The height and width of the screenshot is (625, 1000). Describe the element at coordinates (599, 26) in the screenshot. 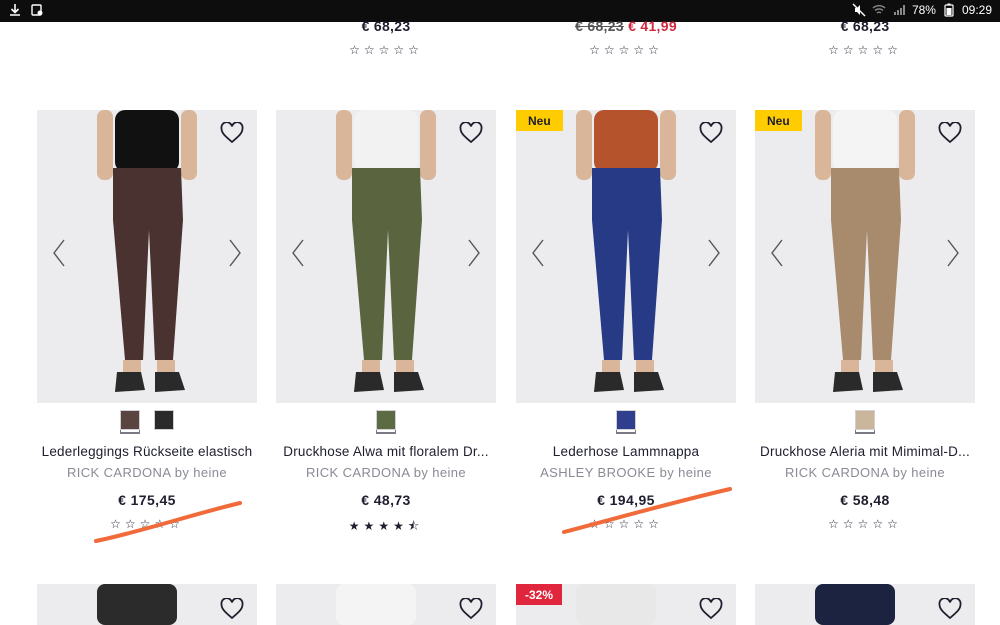

I see `old-price: € 68,23` at that location.